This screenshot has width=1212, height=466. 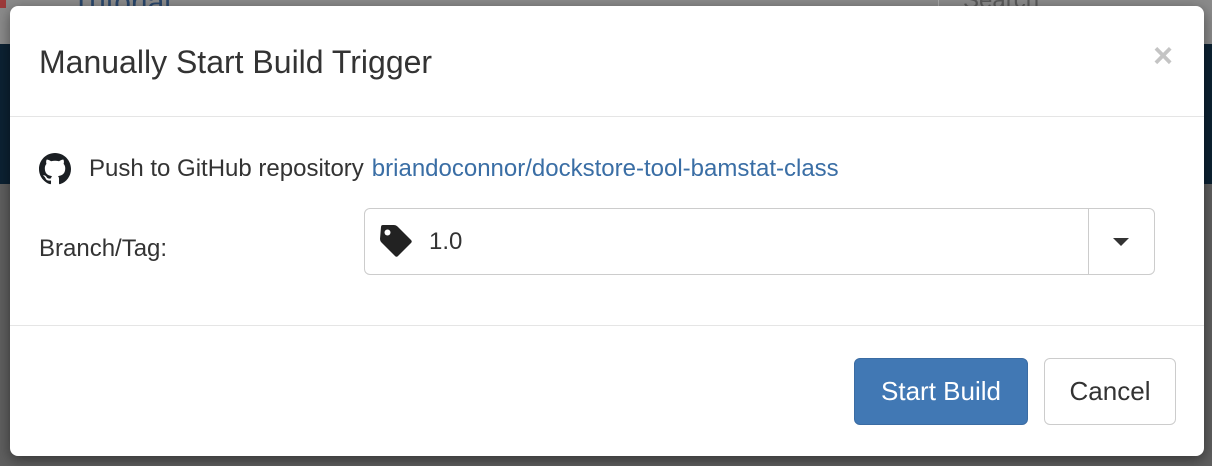 I want to click on tag-icon, so click(x=396, y=241).